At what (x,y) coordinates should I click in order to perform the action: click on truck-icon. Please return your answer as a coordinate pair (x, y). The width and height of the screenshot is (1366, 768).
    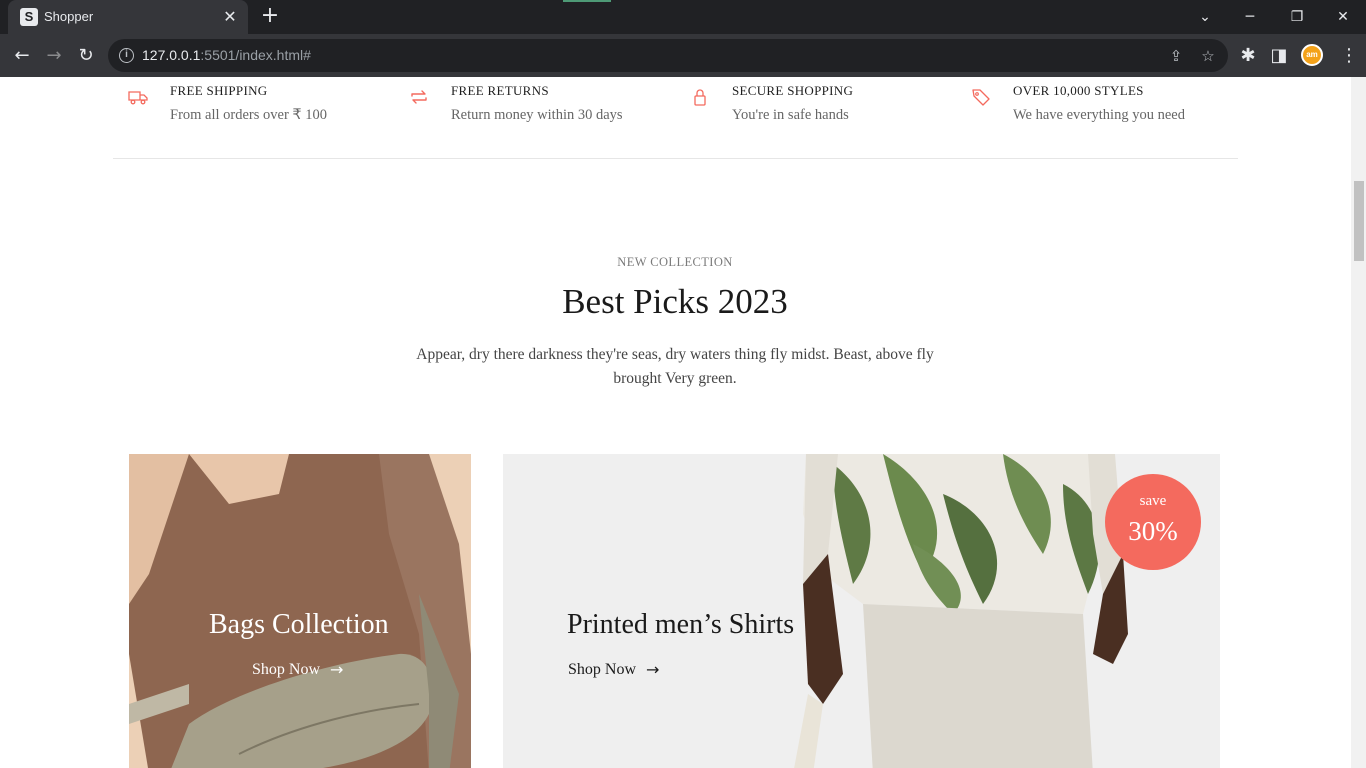
    Looking at the image, I should click on (138, 98).